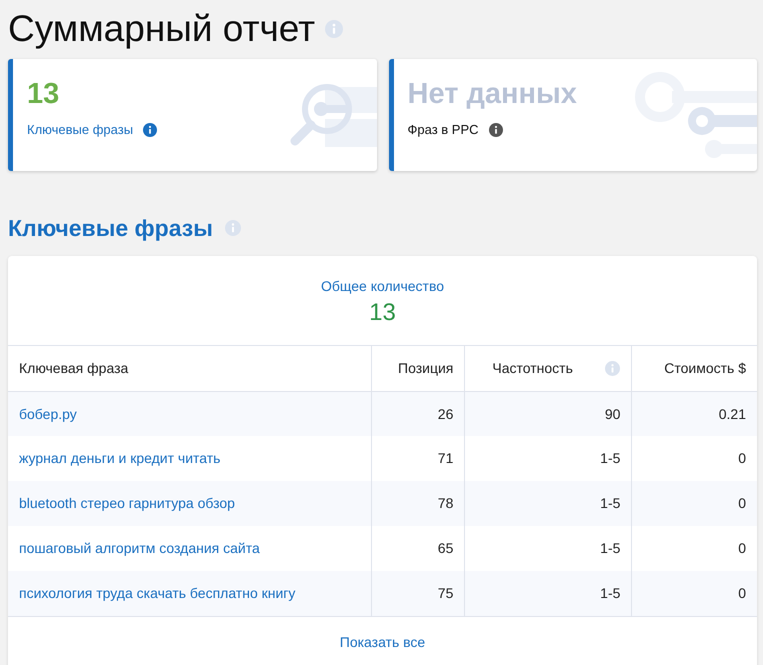  Describe the element at coordinates (383, 642) in the screenshot. I see `show-all-link: Показать все` at that location.